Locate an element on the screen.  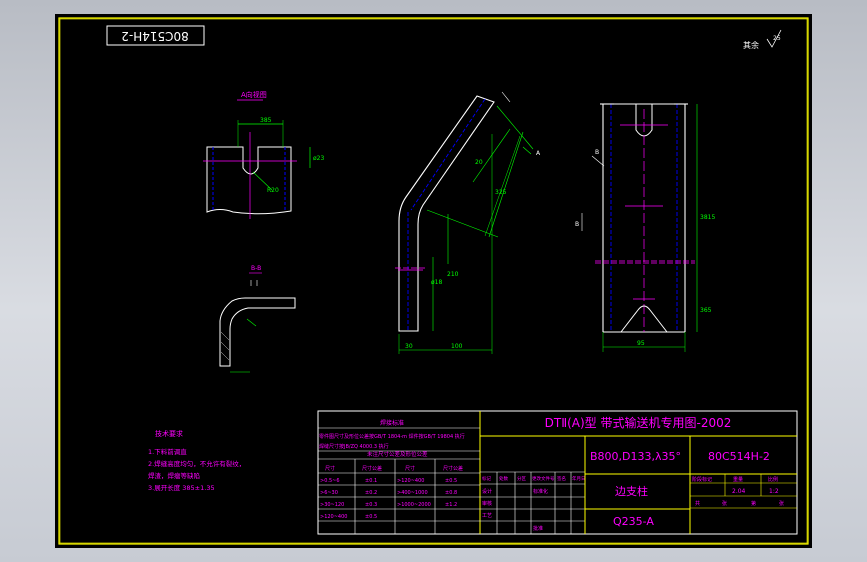
view-a-title: A向视图 is located at coordinates (254, 94).